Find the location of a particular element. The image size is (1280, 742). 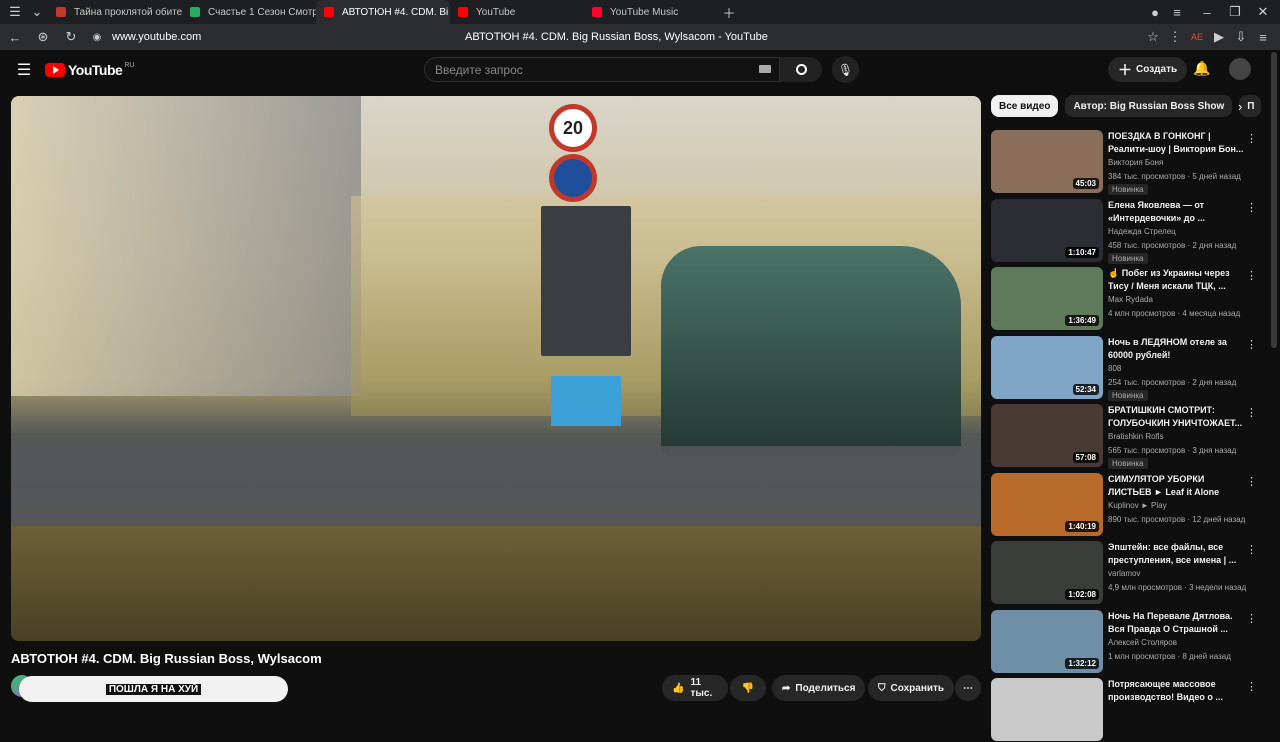

video-thumbnail: 1:36:49 is located at coordinates (1047, 298).